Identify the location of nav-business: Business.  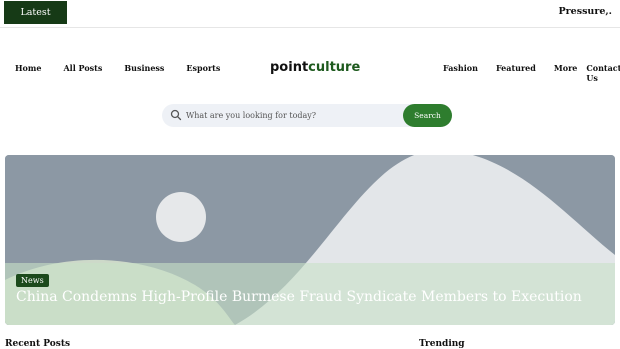
(144, 68).